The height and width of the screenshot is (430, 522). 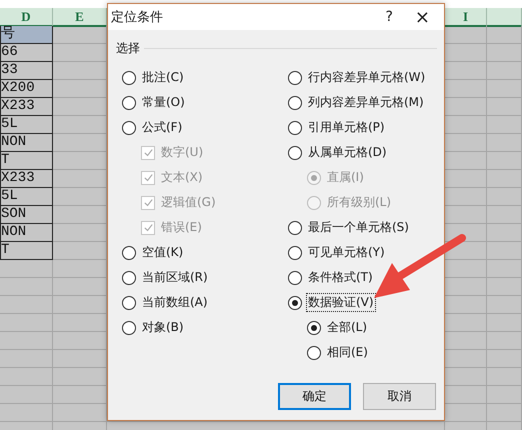 What do you see at coordinates (26, 17) in the screenshot?
I see `column-header: D` at bounding box center [26, 17].